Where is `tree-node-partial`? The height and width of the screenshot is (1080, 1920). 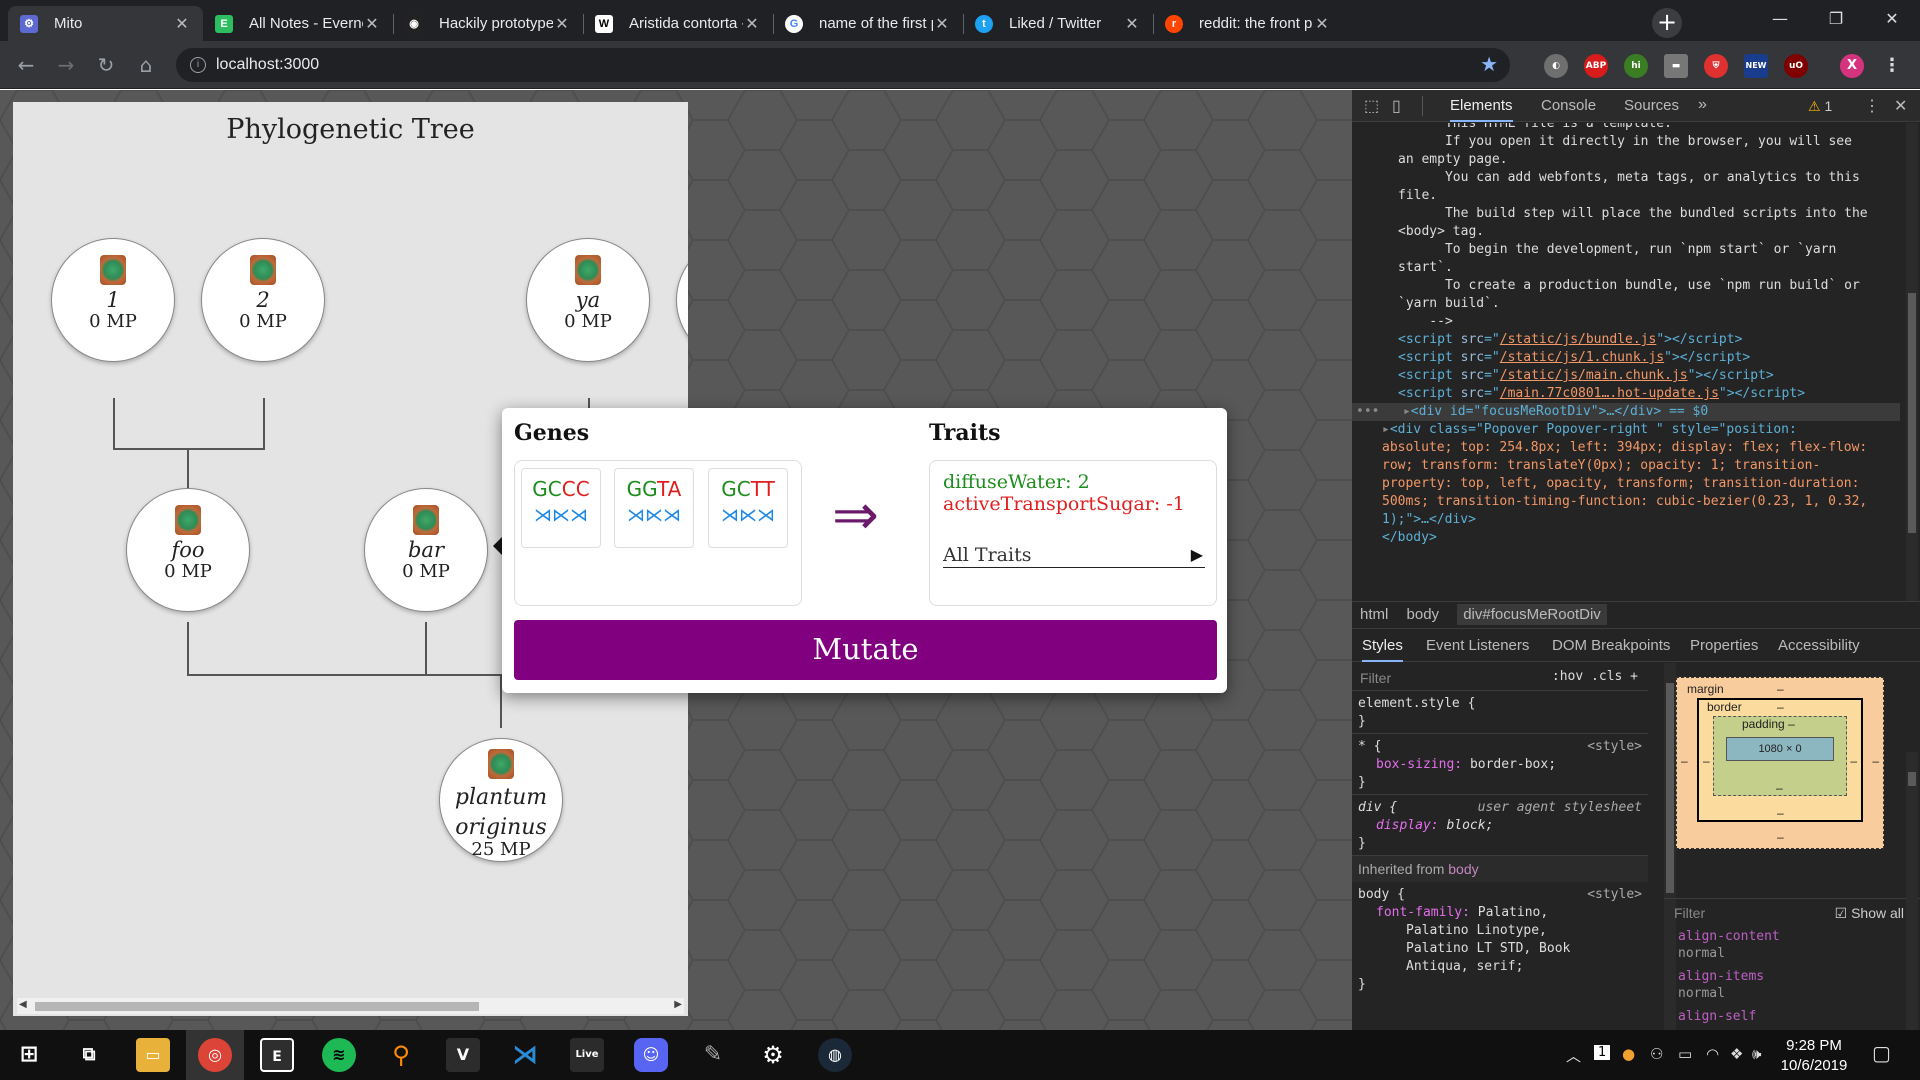 tree-node-partial is located at coordinates (682, 300).